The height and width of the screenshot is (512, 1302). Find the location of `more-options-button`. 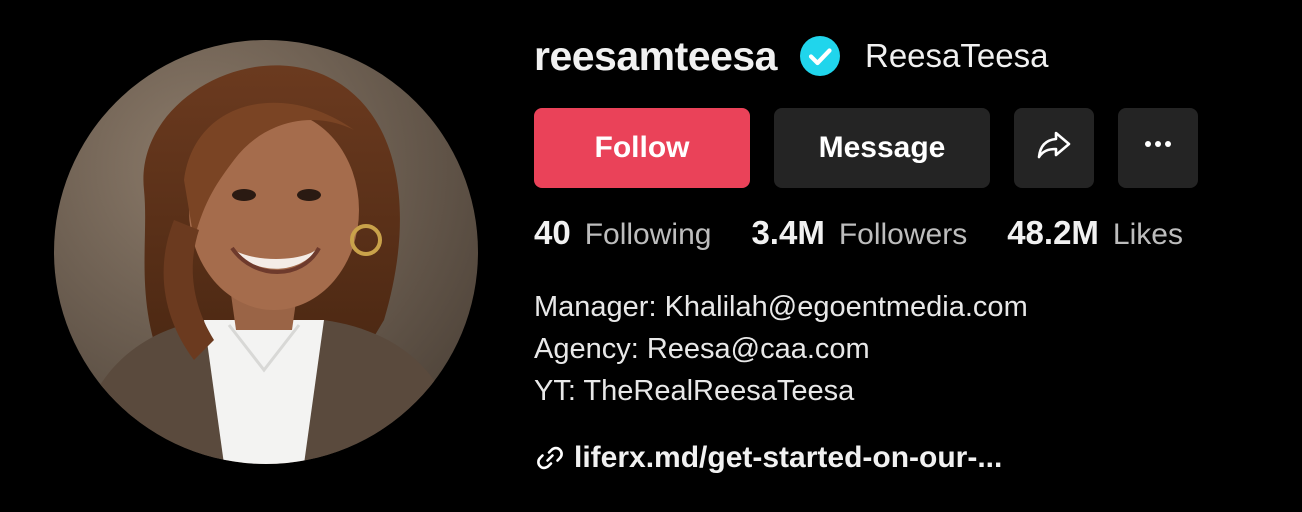

more-options-button is located at coordinates (1158, 148).